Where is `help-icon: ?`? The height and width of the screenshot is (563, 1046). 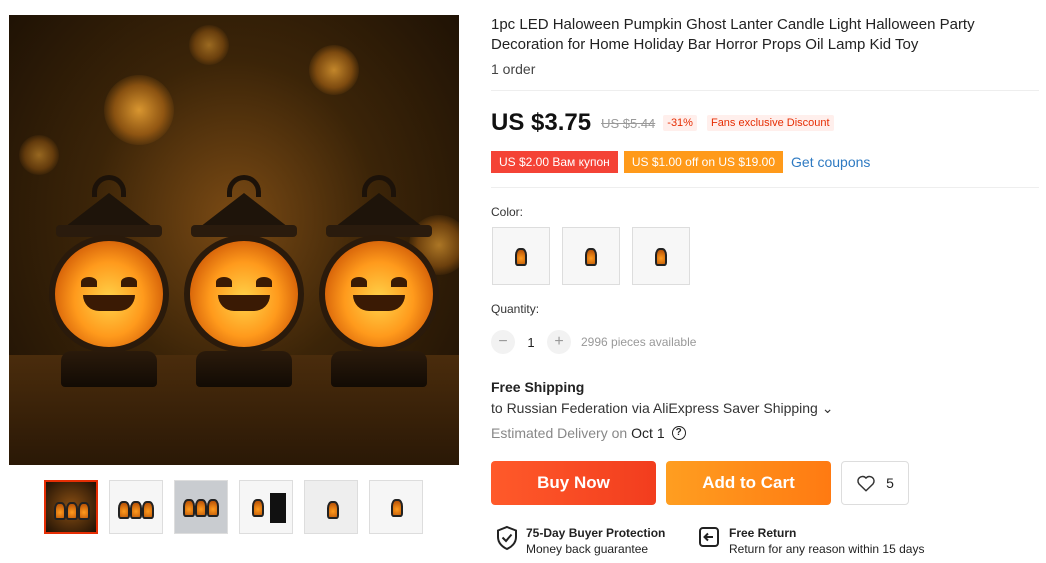
help-icon: ? is located at coordinates (678, 433).